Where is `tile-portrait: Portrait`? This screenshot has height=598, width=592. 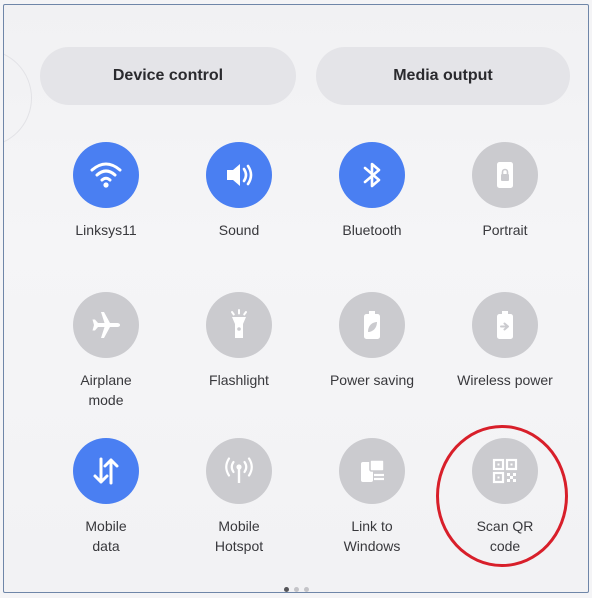
tile-portrait: Portrait is located at coordinates (505, 202).